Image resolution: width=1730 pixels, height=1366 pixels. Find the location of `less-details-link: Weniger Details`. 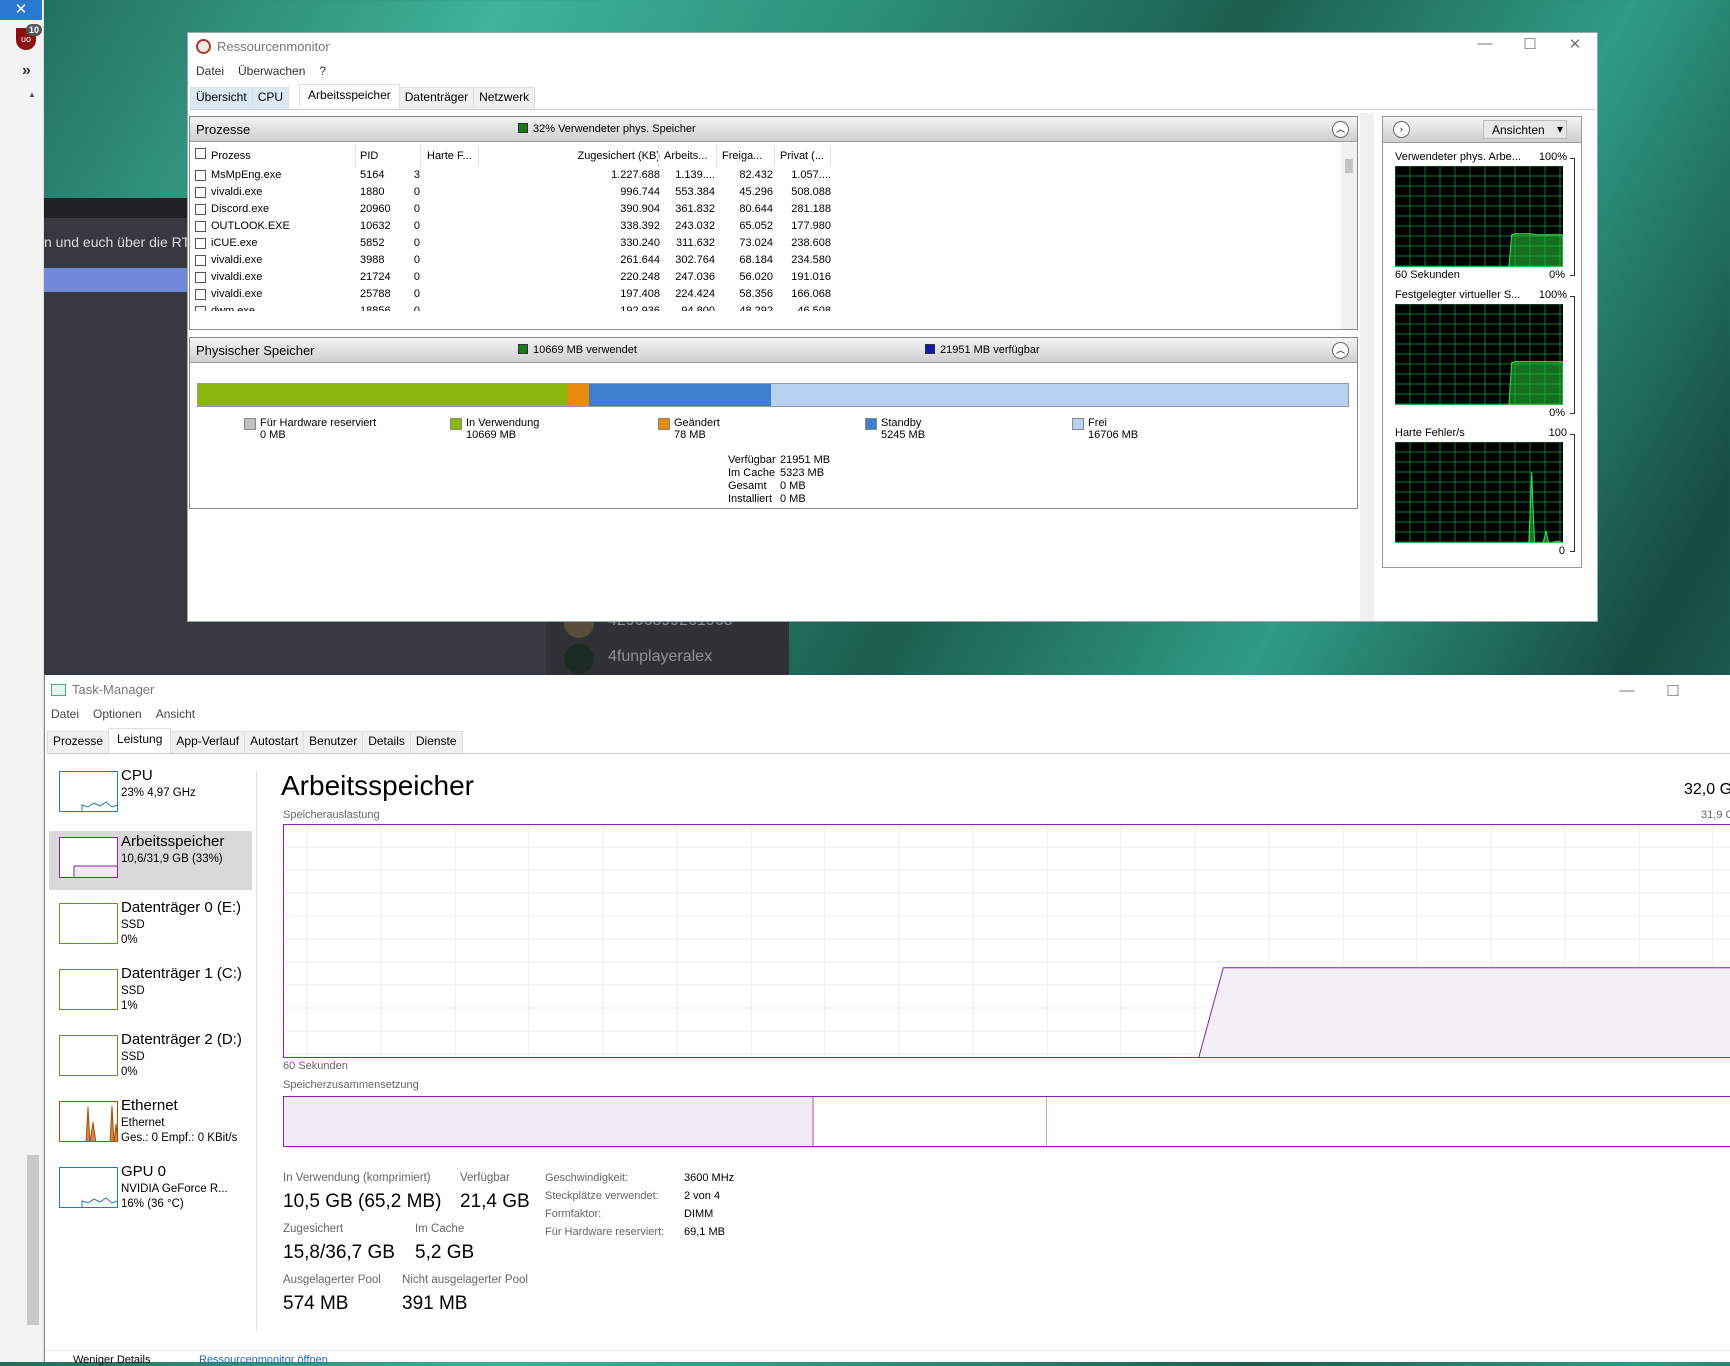

less-details-link: Weniger Details is located at coordinates (111, 1360).